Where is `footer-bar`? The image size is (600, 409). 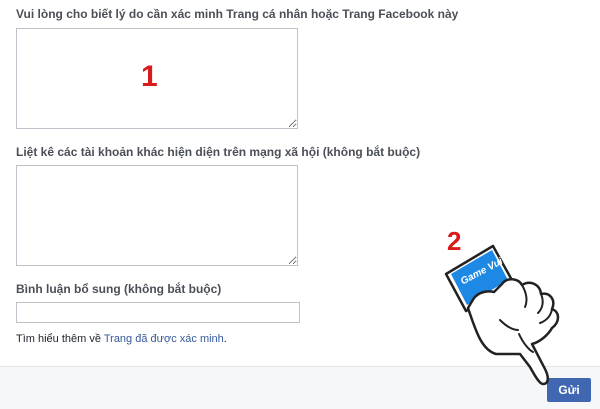 footer-bar is located at coordinates (300, 387).